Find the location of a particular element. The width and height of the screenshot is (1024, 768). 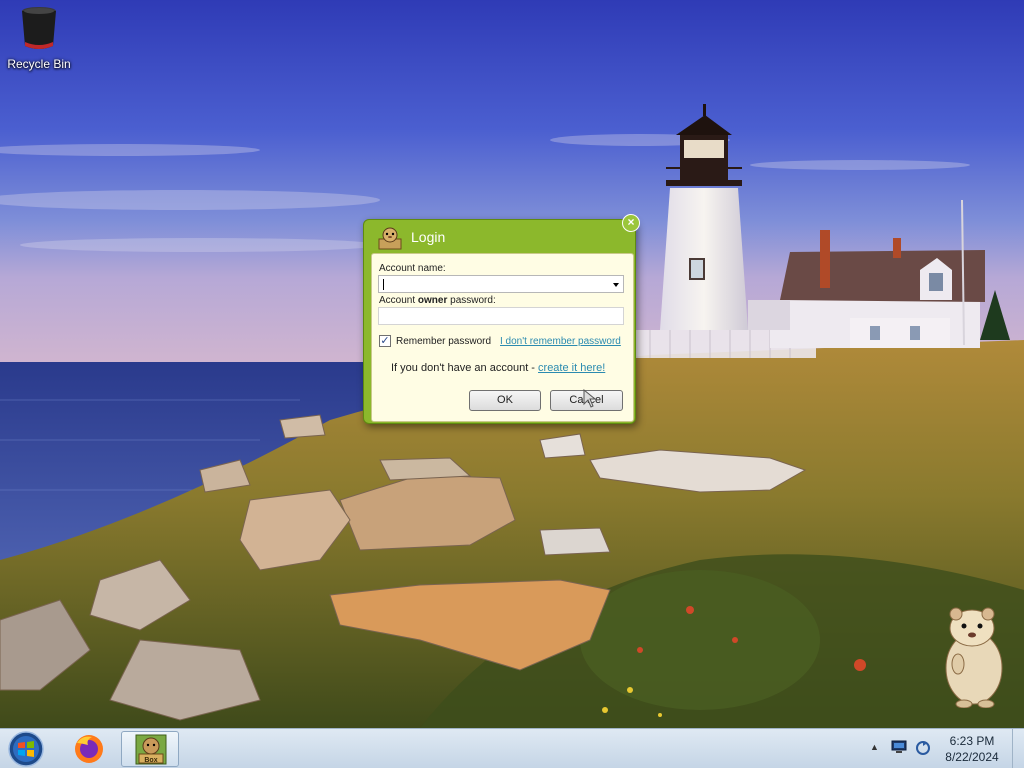

recycle-bin-icon is located at coordinates (39, 31).